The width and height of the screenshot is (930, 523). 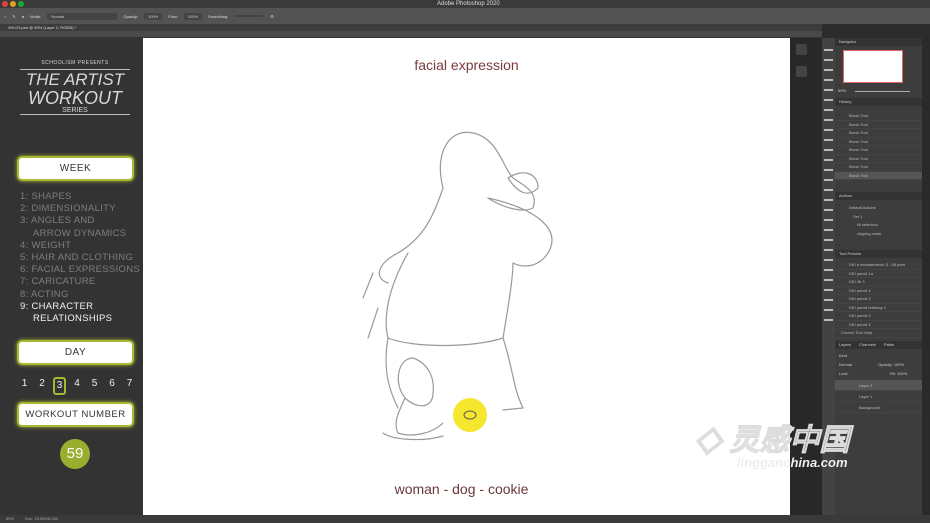 I want to click on maximize-window-button, so click(x=21, y=4).